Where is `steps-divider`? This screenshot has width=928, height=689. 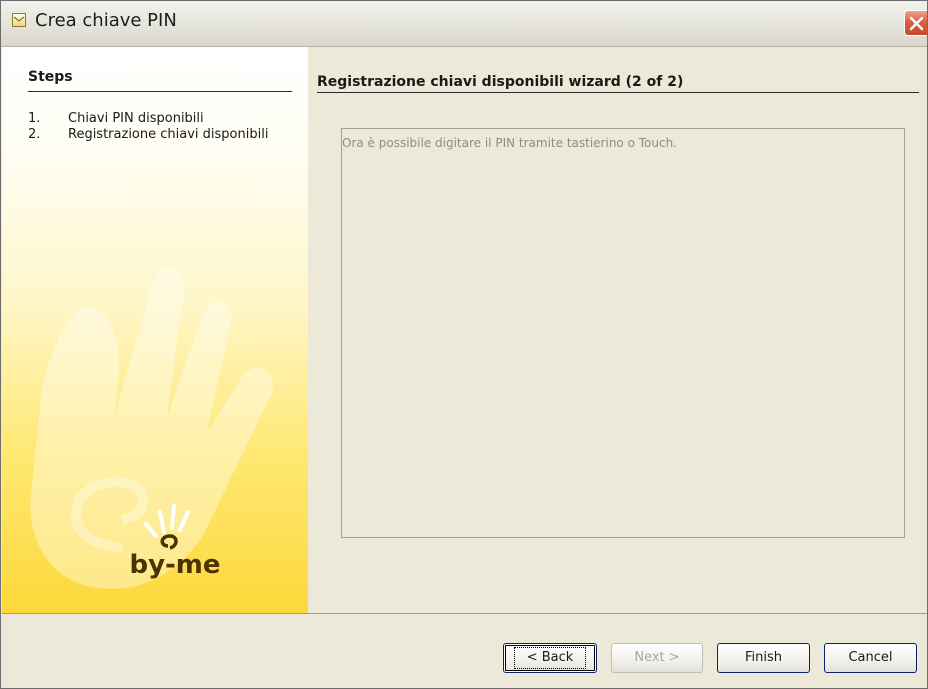 steps-divider is located at coordinates (160, 91).